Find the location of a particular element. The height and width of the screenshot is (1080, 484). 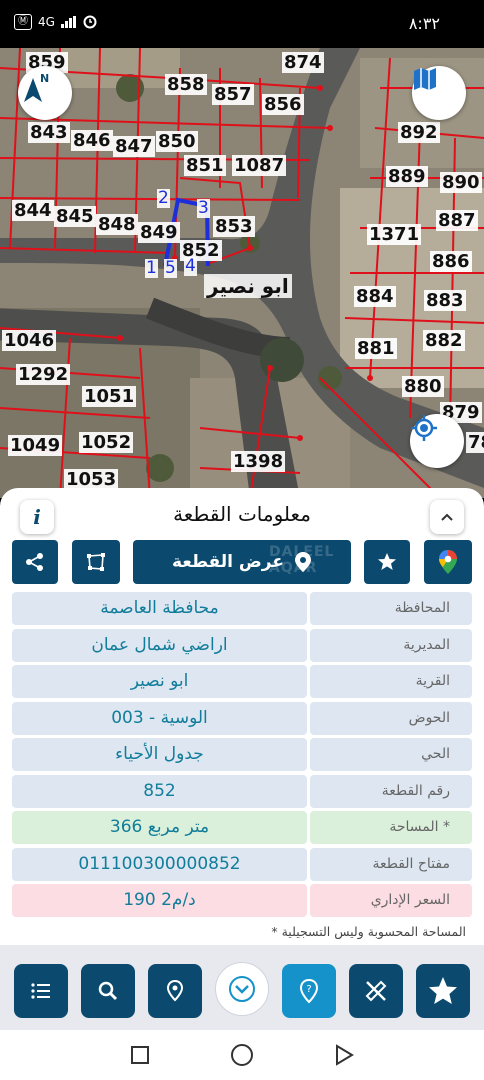

parcel-label: 858 is located at coordinates (186, 84).